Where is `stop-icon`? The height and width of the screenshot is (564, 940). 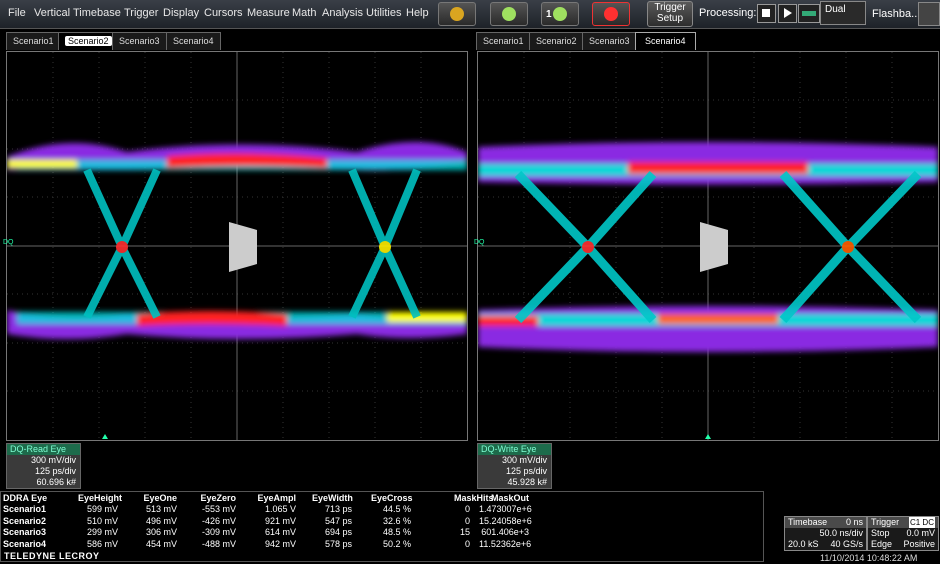
stop-icon is located at coordinates (766, 13).